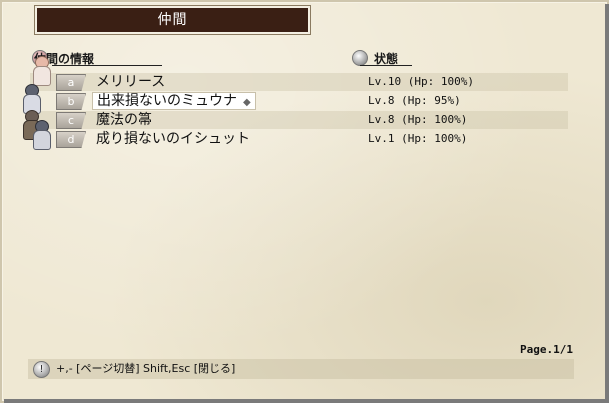  What do you see at coordinates (299, 120) in the screenshot?
I see `party-row-c: c 魔法の箒 Lv.8 (Hp: 100%)` at bounding box center [299, 120].